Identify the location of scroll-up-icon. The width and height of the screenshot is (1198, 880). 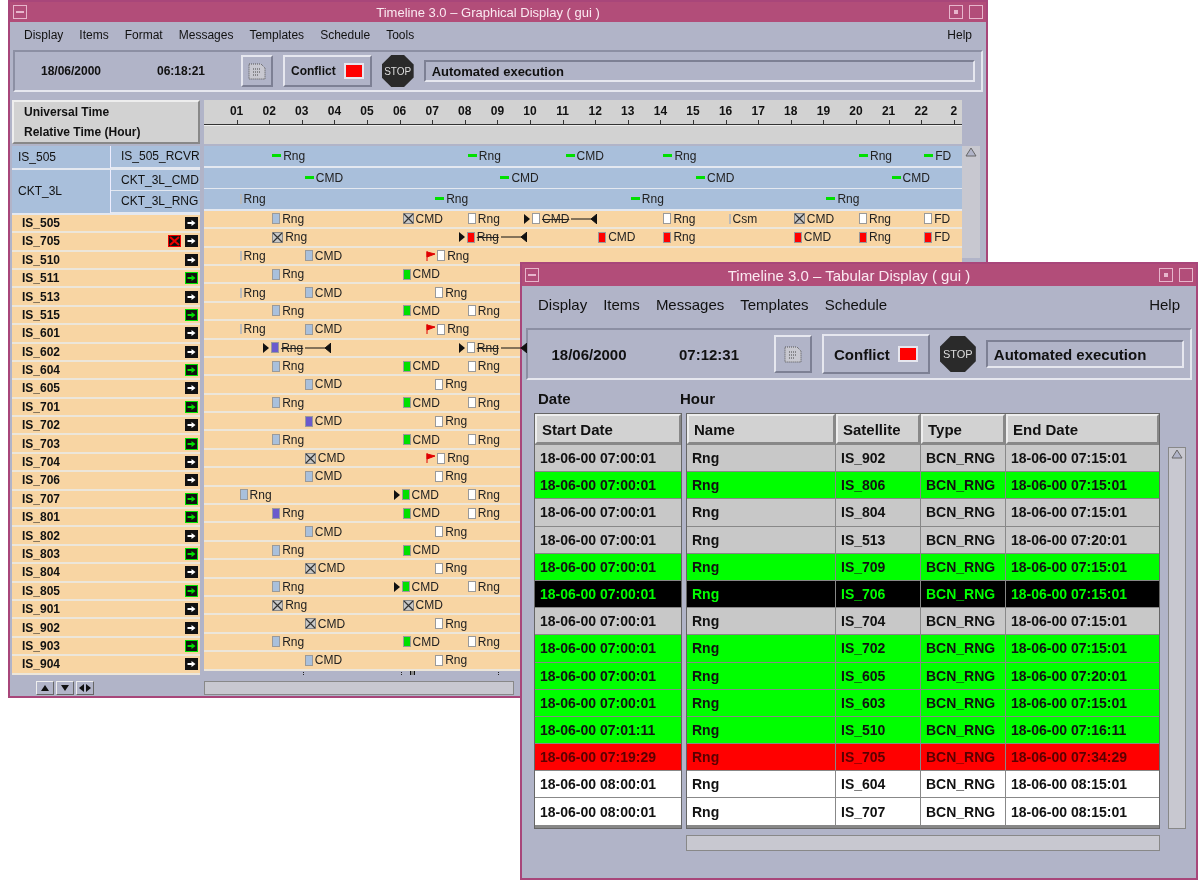
(1177, 454).